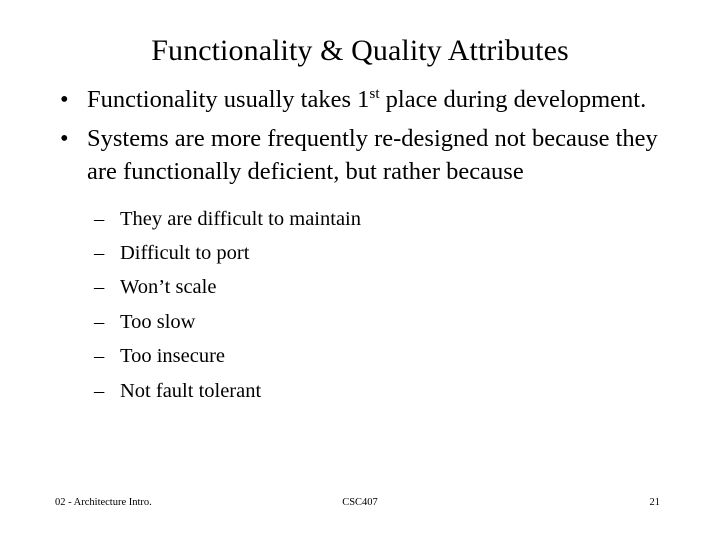 This screenshot has width=720, height=540. I want to click on list-item: – They are difficult to maintain, so click(360, 219).